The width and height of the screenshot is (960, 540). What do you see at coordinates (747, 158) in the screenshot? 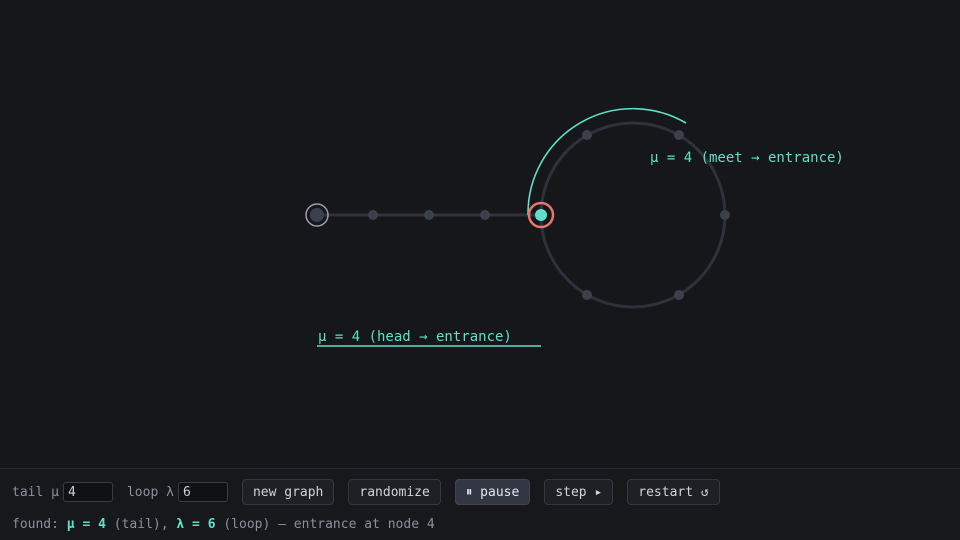
I see `meet-annotation: μ = 4 (meet → entrance)` at bounding box center [747, 158].